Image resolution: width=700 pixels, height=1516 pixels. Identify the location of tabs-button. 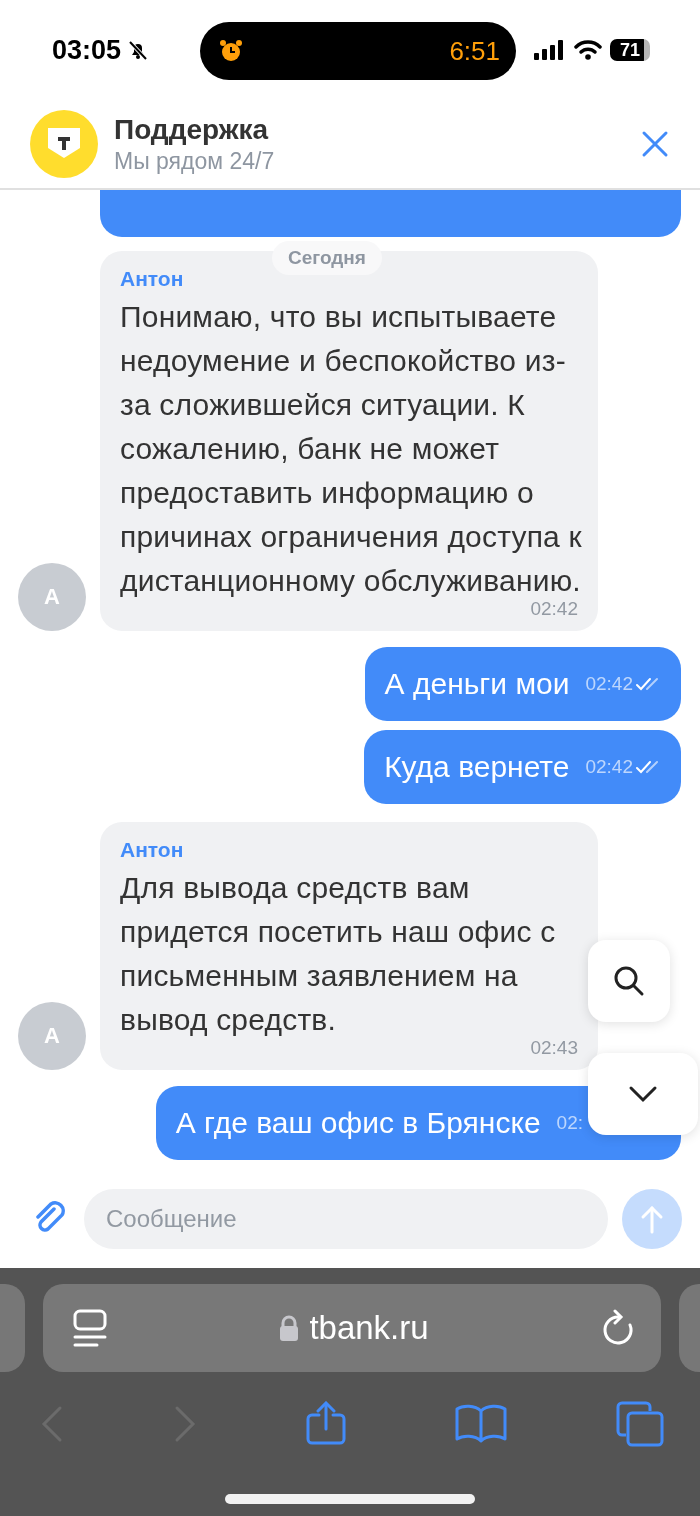
(640, 1424).